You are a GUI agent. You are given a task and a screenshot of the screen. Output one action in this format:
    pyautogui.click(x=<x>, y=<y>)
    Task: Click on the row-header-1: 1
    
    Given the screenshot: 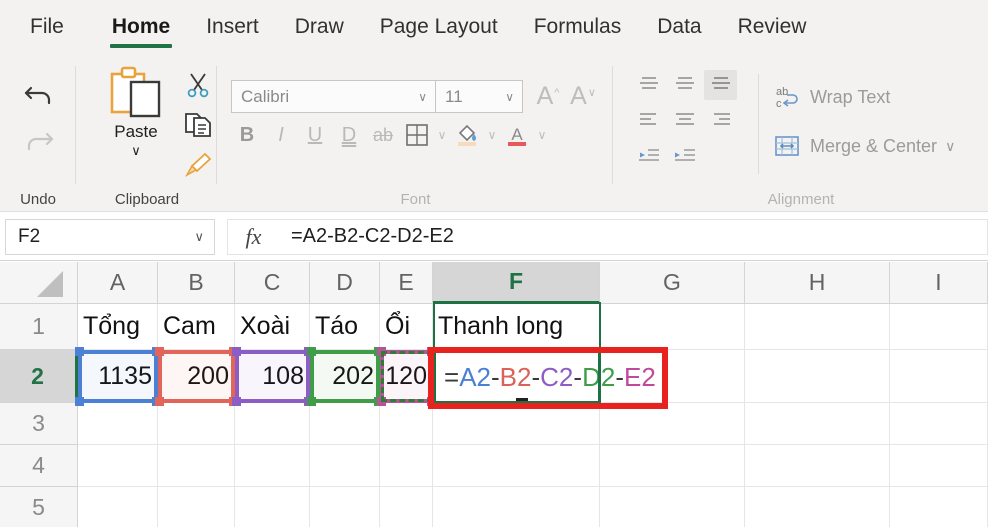 What is the action you would take?
    pyautogui.click(x=39, y=327)
    